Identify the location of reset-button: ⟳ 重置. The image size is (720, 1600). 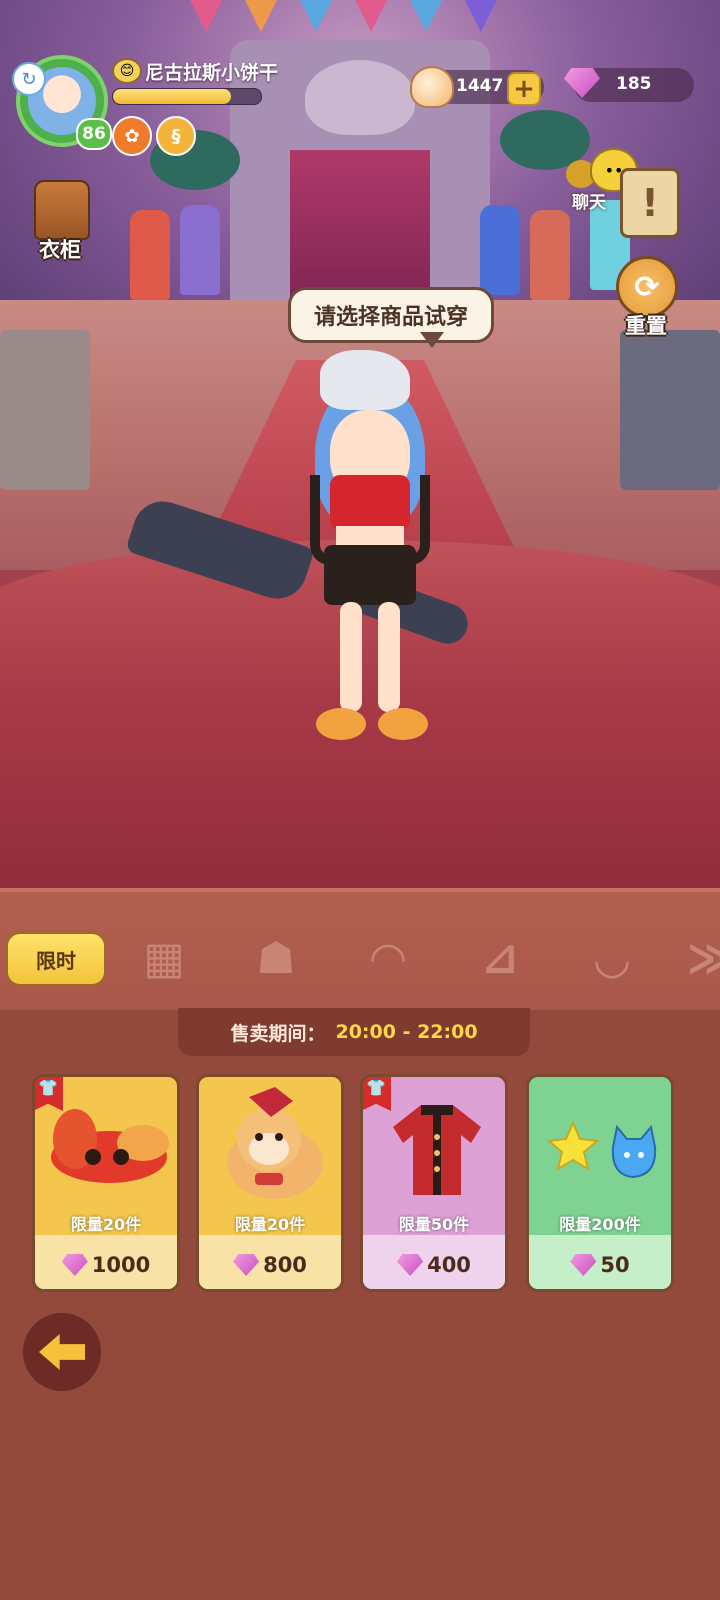
(646, 297).